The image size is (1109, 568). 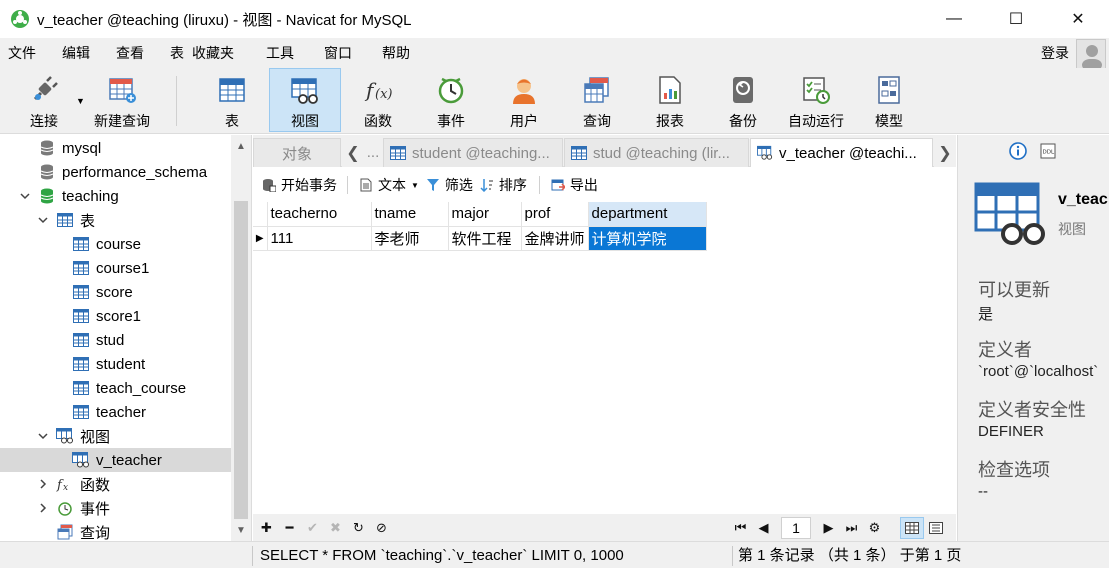 I want to click on export-button: 导出, so click(x=574, y=185).